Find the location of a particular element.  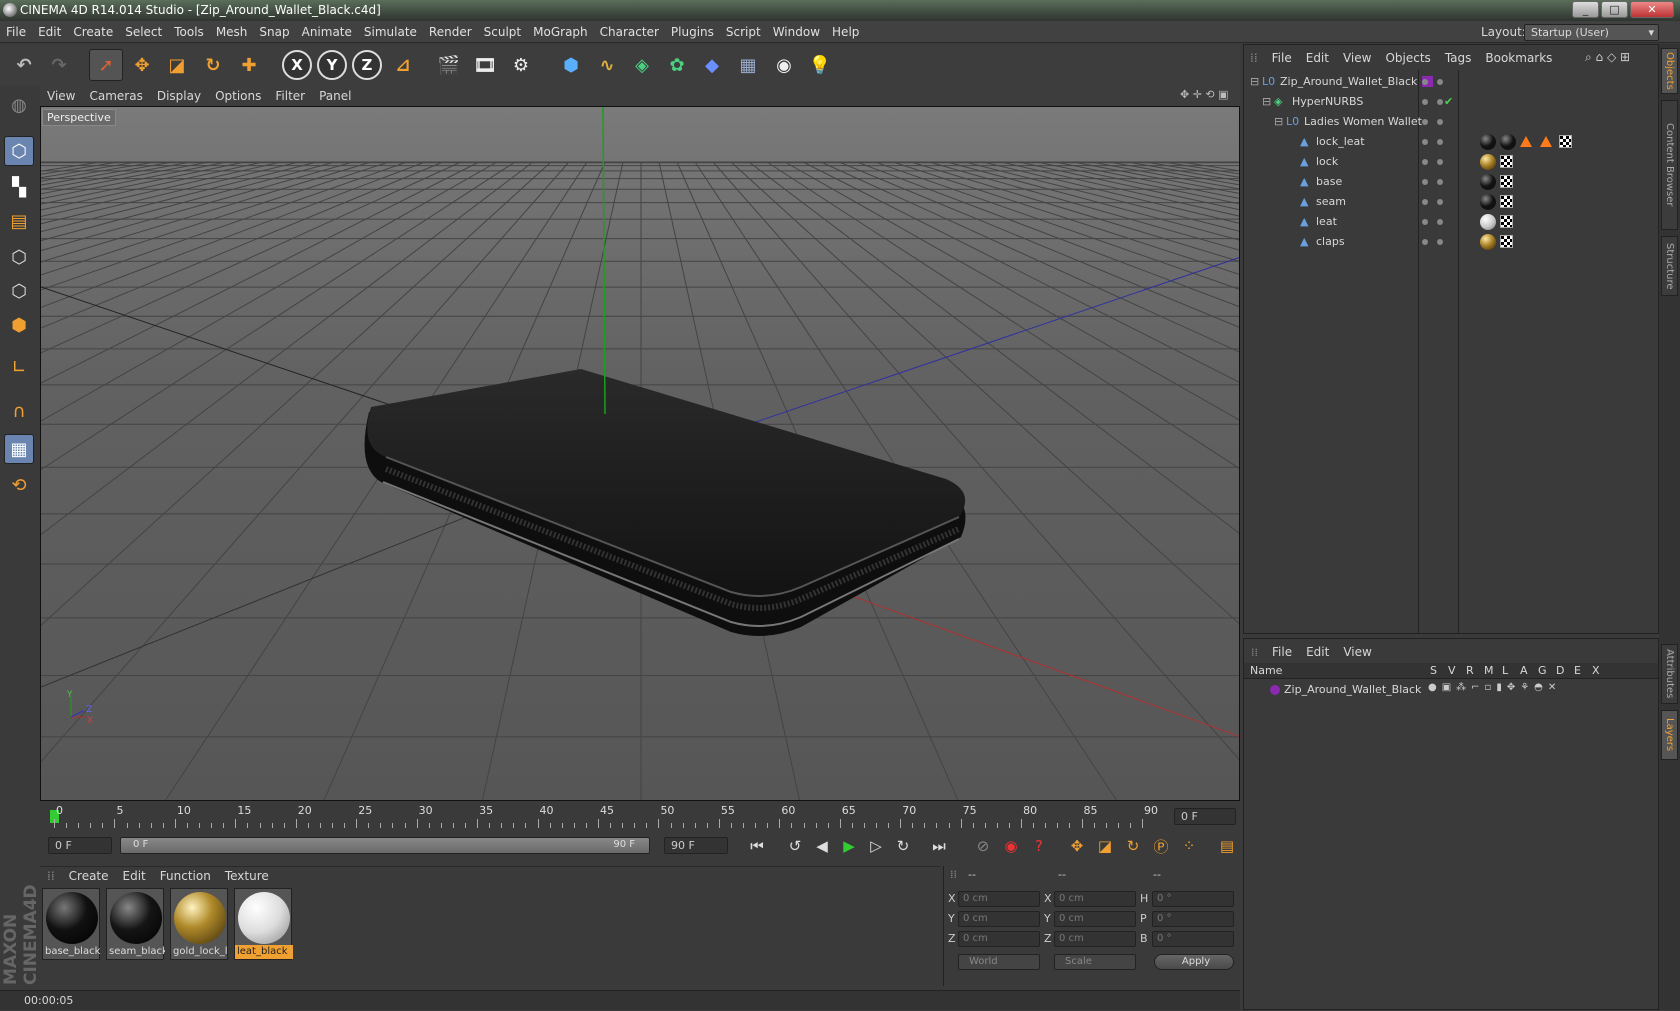

object-row-lock: ▲ lock is located at coordinates (1451, 162).